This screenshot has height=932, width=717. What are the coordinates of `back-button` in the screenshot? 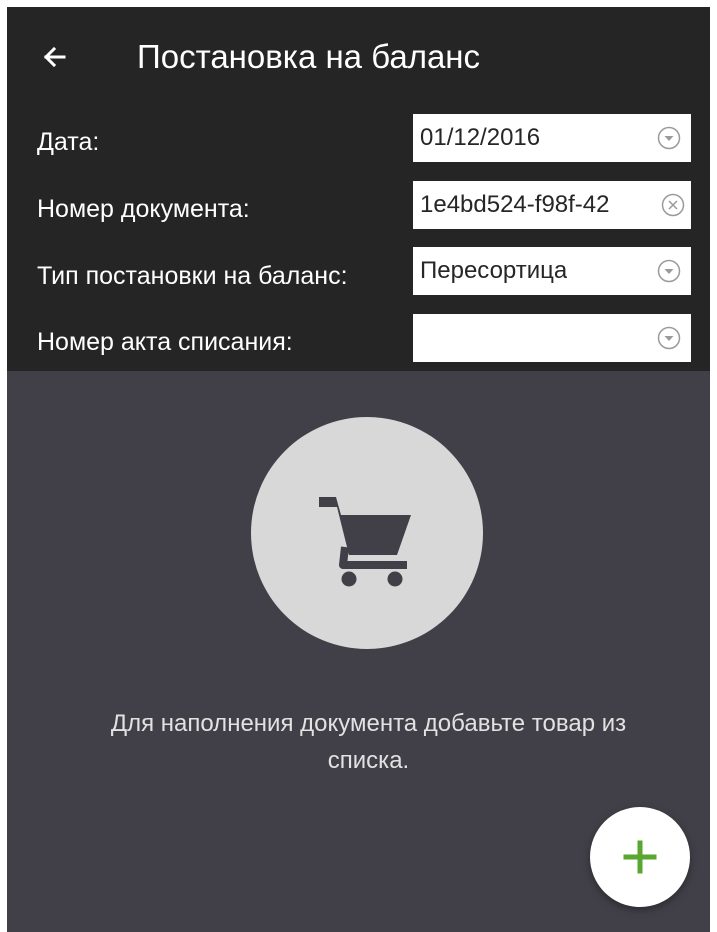 It's located at (55, 57).